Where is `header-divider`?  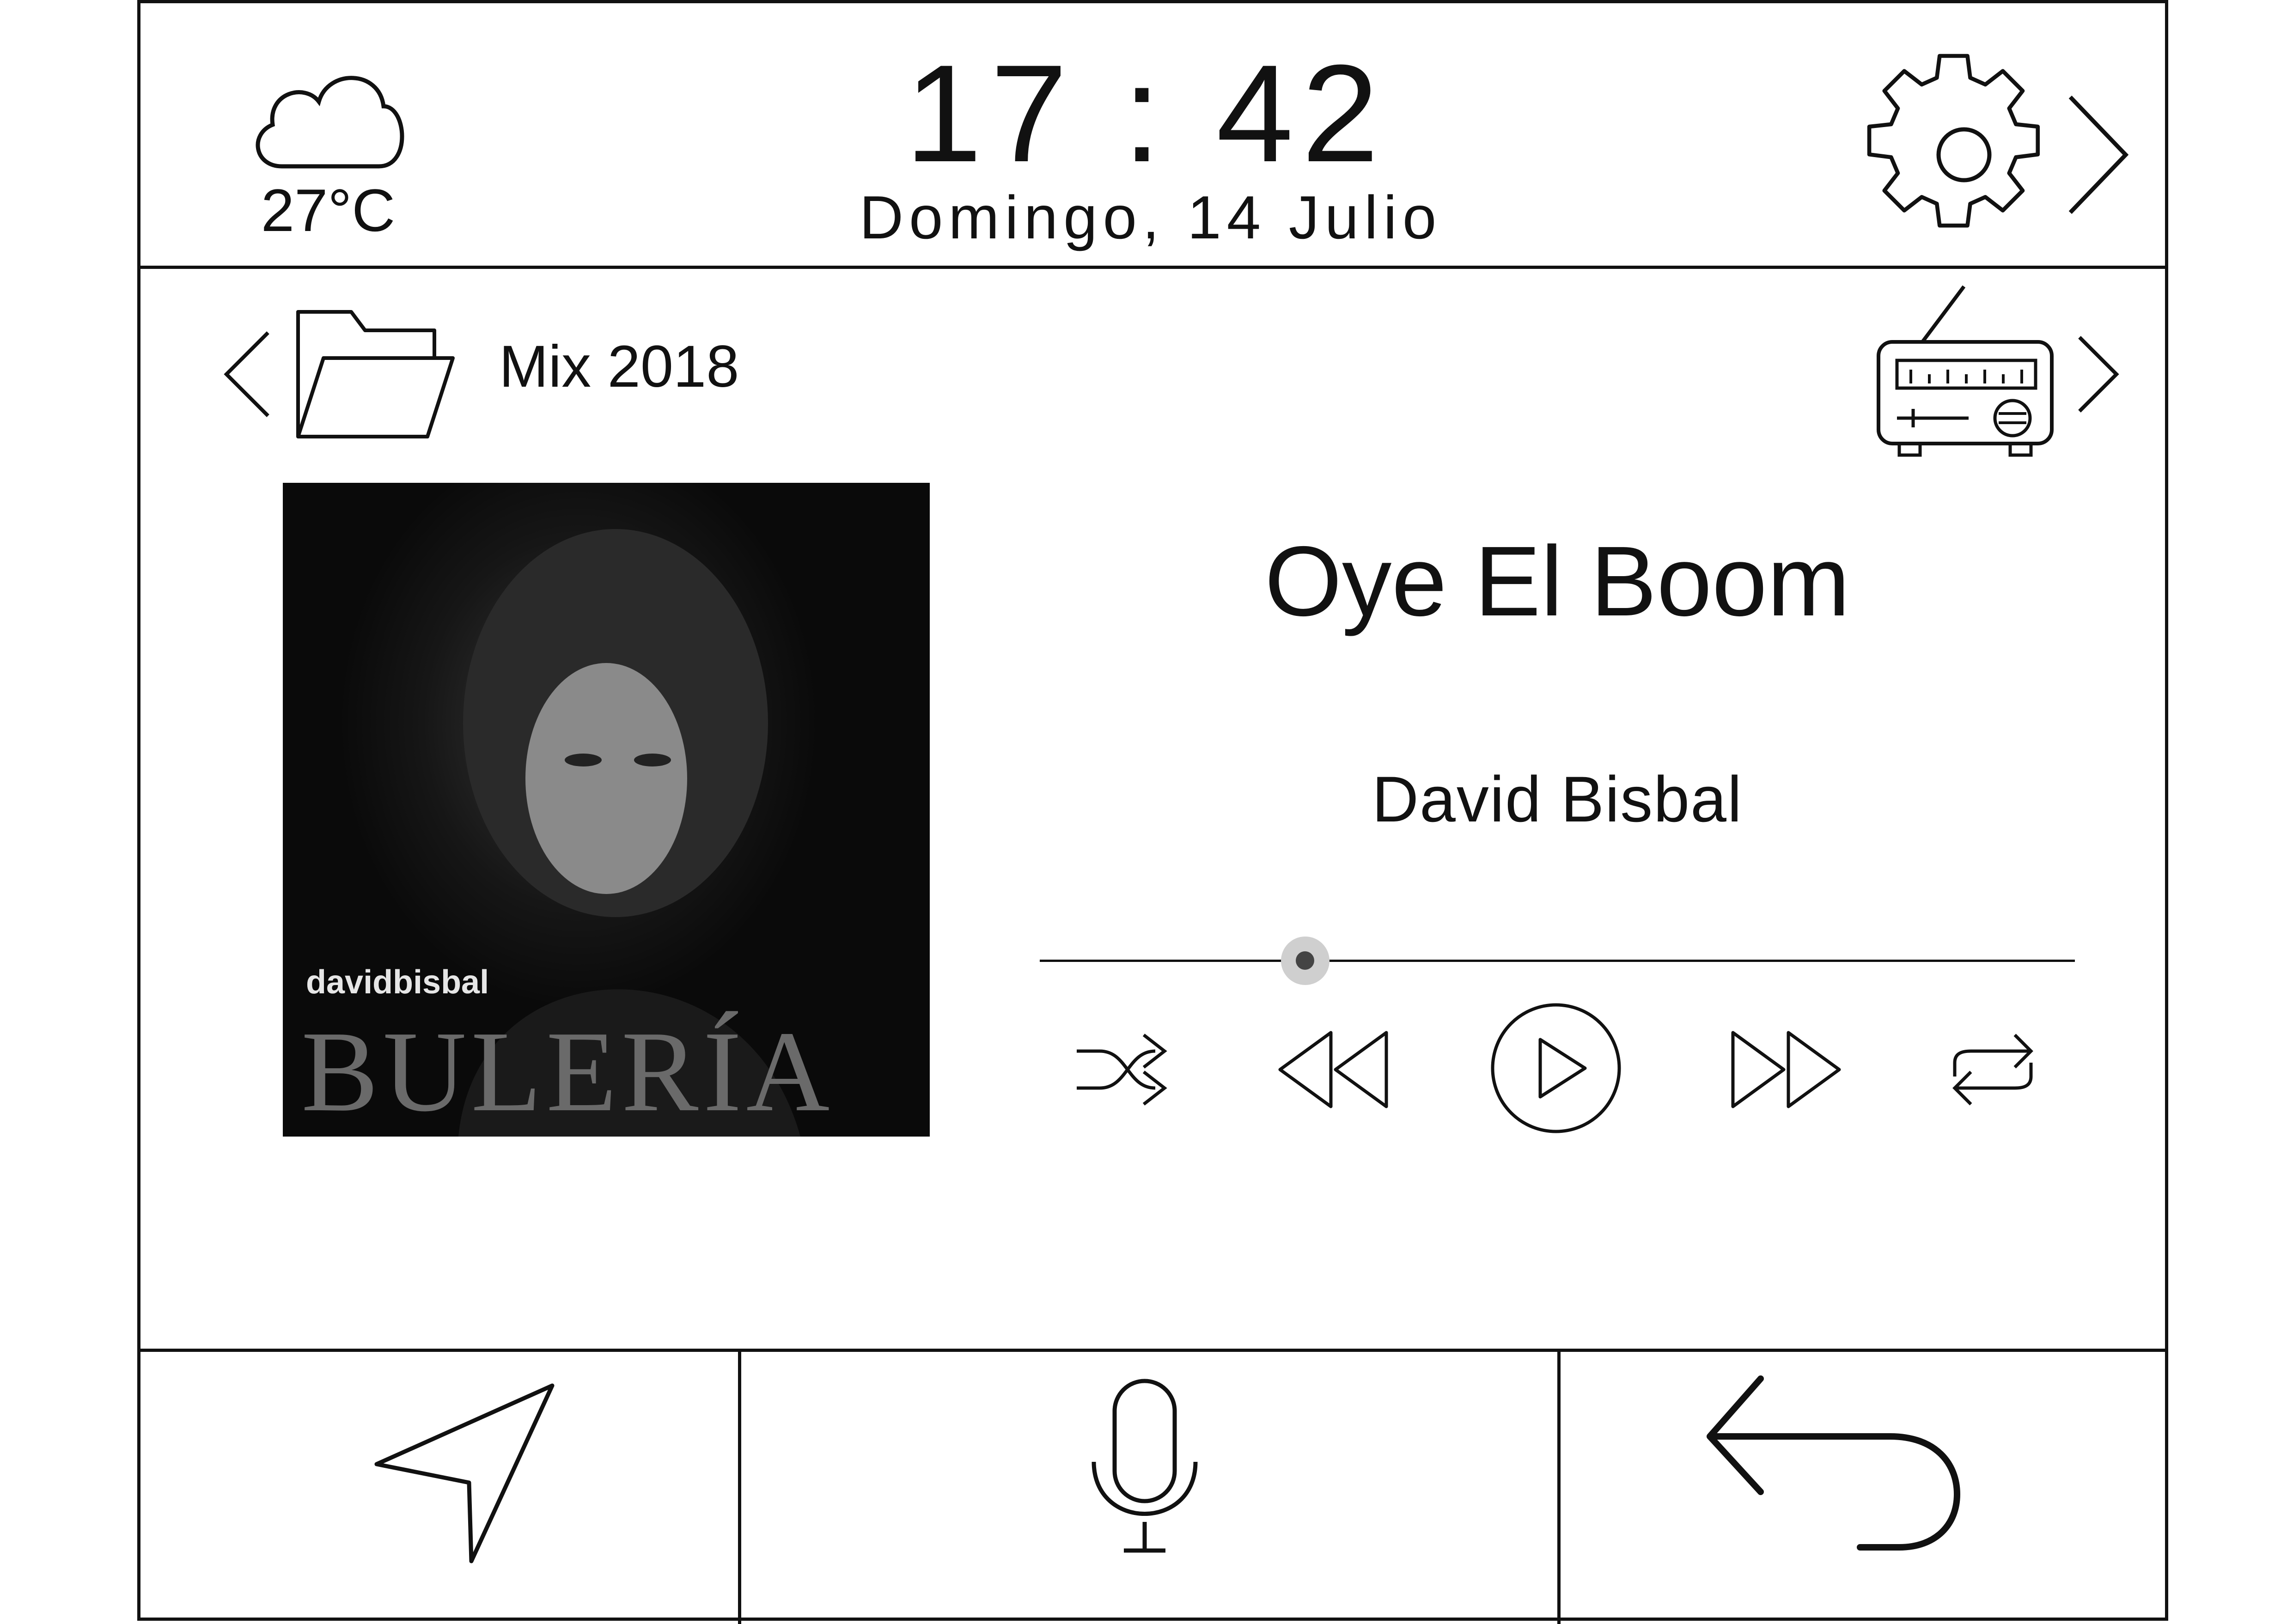
header-divider is located at coordinates (1152, 267).